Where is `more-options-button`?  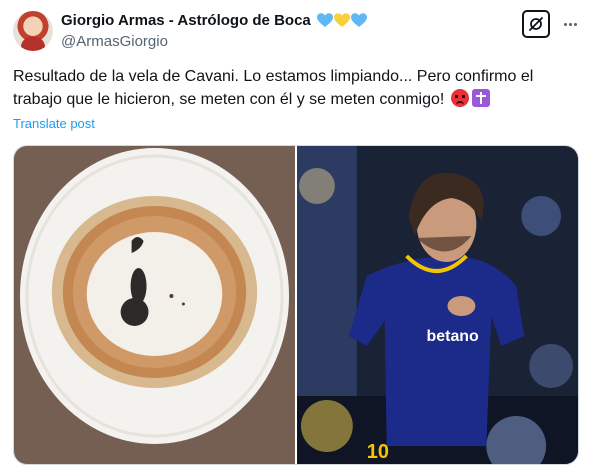
more-options-button is located at coordinates (570, 24).